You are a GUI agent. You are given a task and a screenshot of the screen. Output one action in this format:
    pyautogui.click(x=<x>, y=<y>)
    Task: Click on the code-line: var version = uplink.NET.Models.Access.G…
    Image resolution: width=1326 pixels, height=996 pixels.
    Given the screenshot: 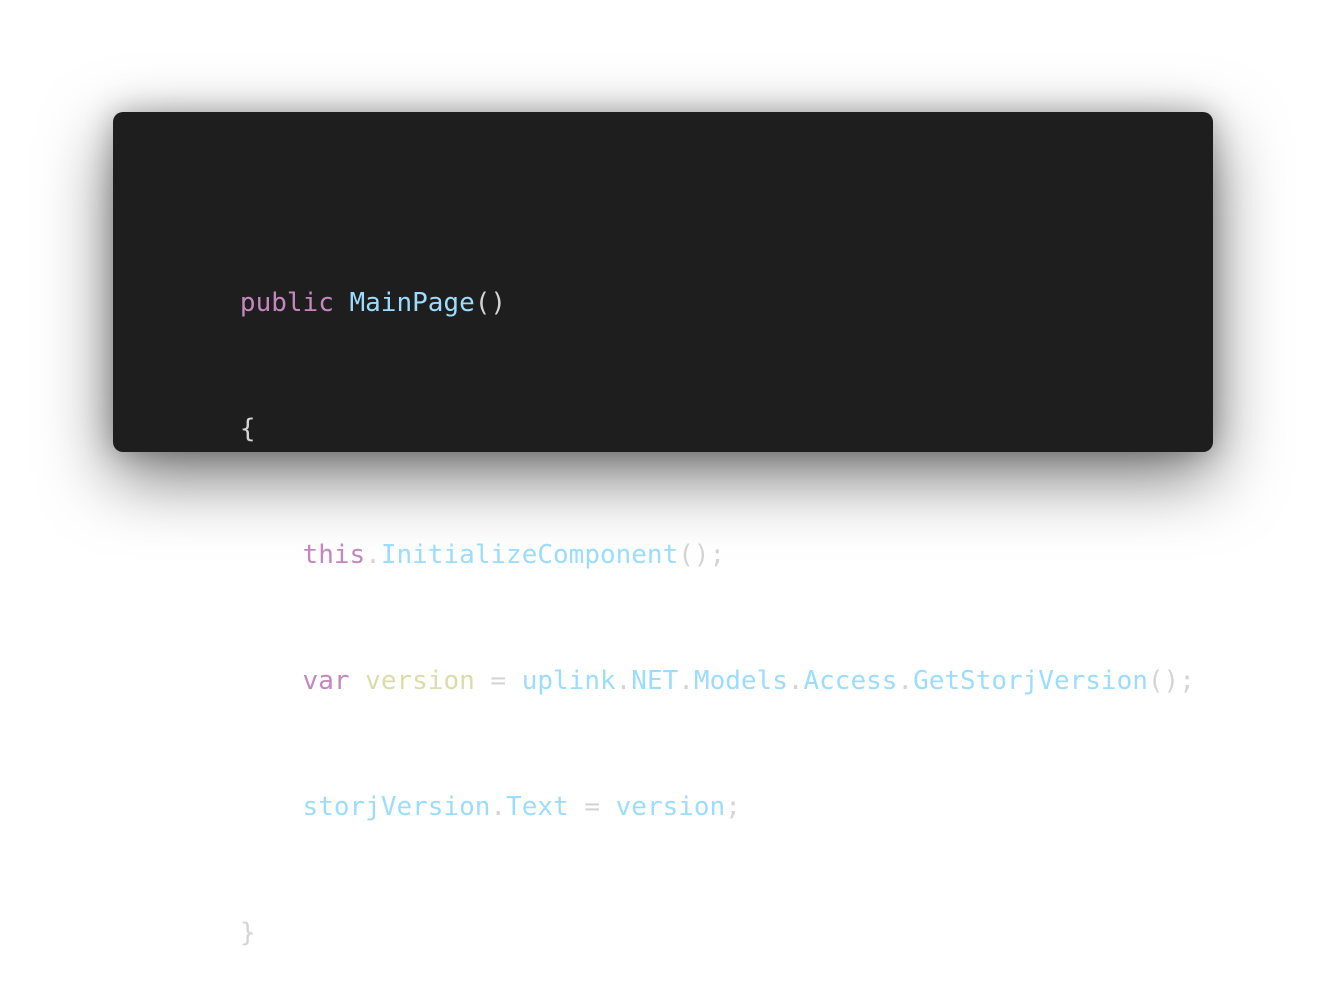 What is the action you would take?
    pyautogui.click(x=679, y=657)
    